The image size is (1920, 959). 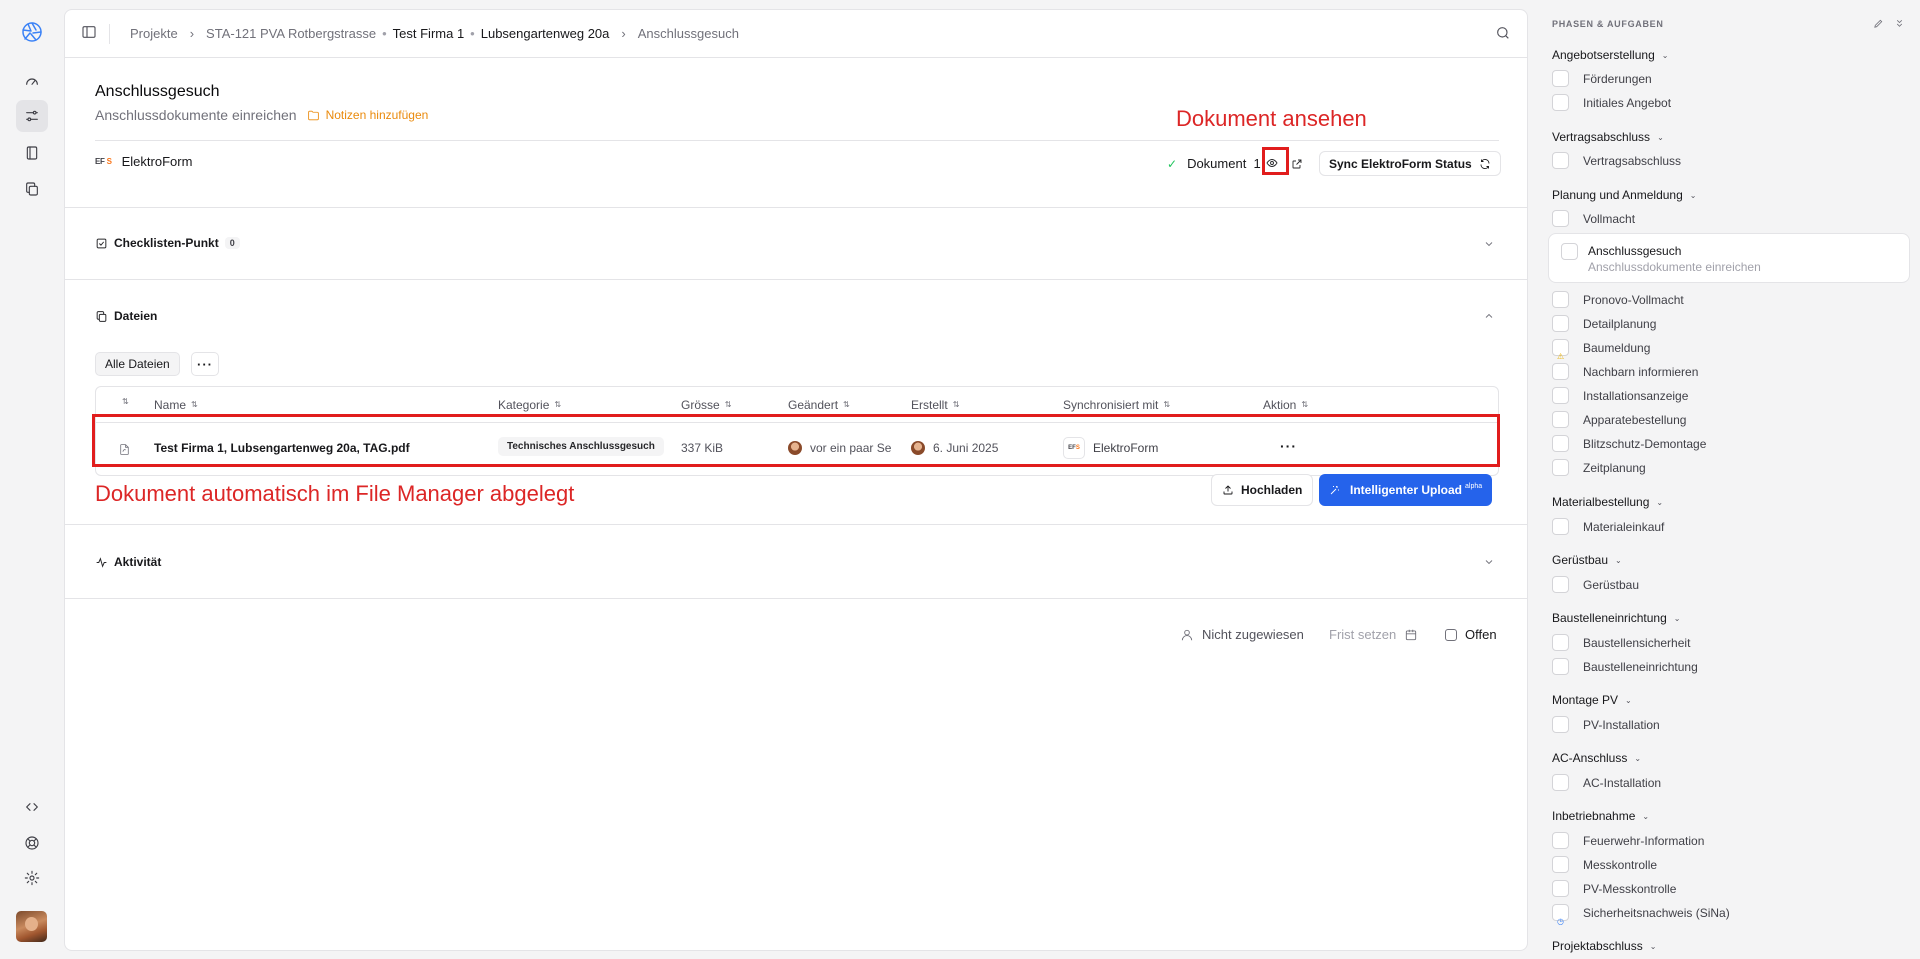 I want to click on phase-montage-pv: Montage PV ⌄, so click(x=1592, y=700).